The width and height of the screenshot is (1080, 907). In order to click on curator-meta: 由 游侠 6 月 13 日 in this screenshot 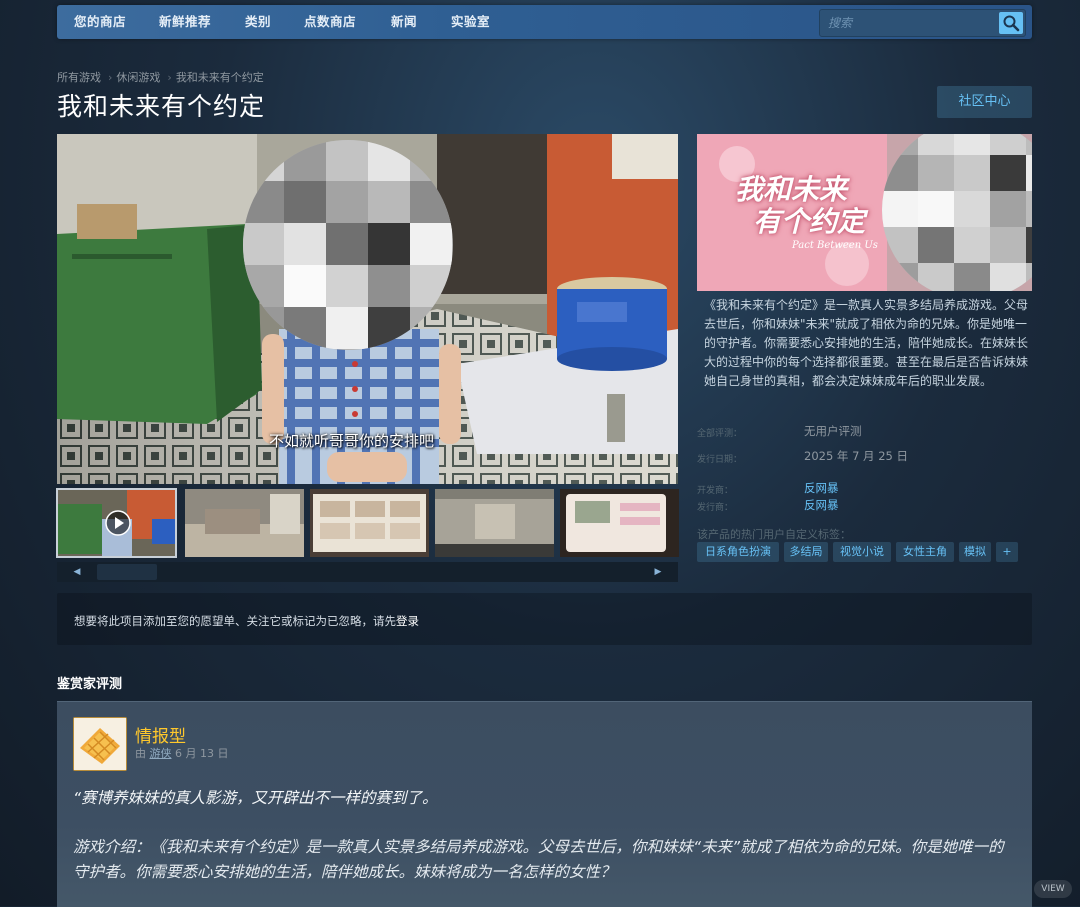, I will do `click(182, 753)`.